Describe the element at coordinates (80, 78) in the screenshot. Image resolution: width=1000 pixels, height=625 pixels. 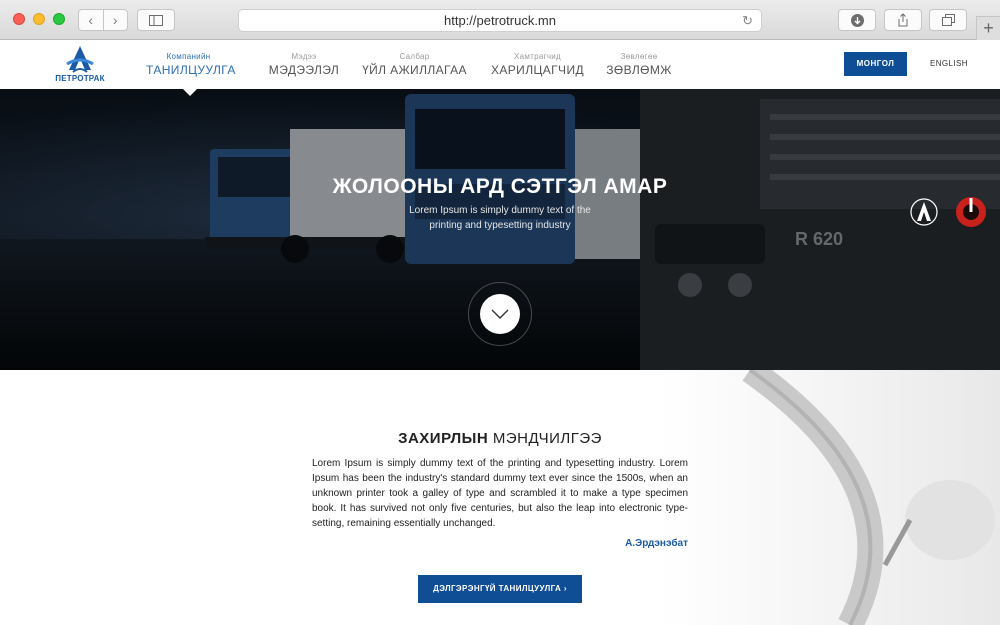
I see `logo-text: ПЕТРОТРАК` at that location.